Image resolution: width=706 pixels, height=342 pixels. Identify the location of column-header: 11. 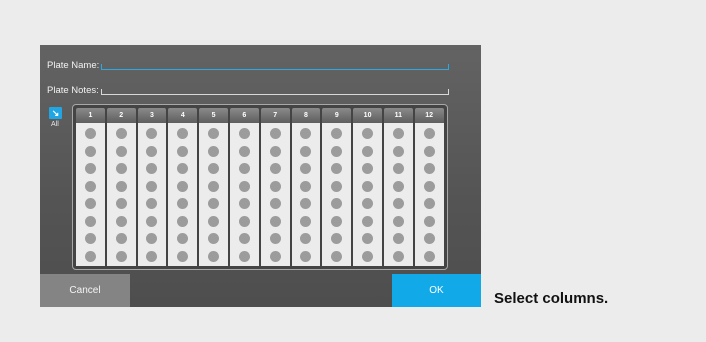
(398, 115).